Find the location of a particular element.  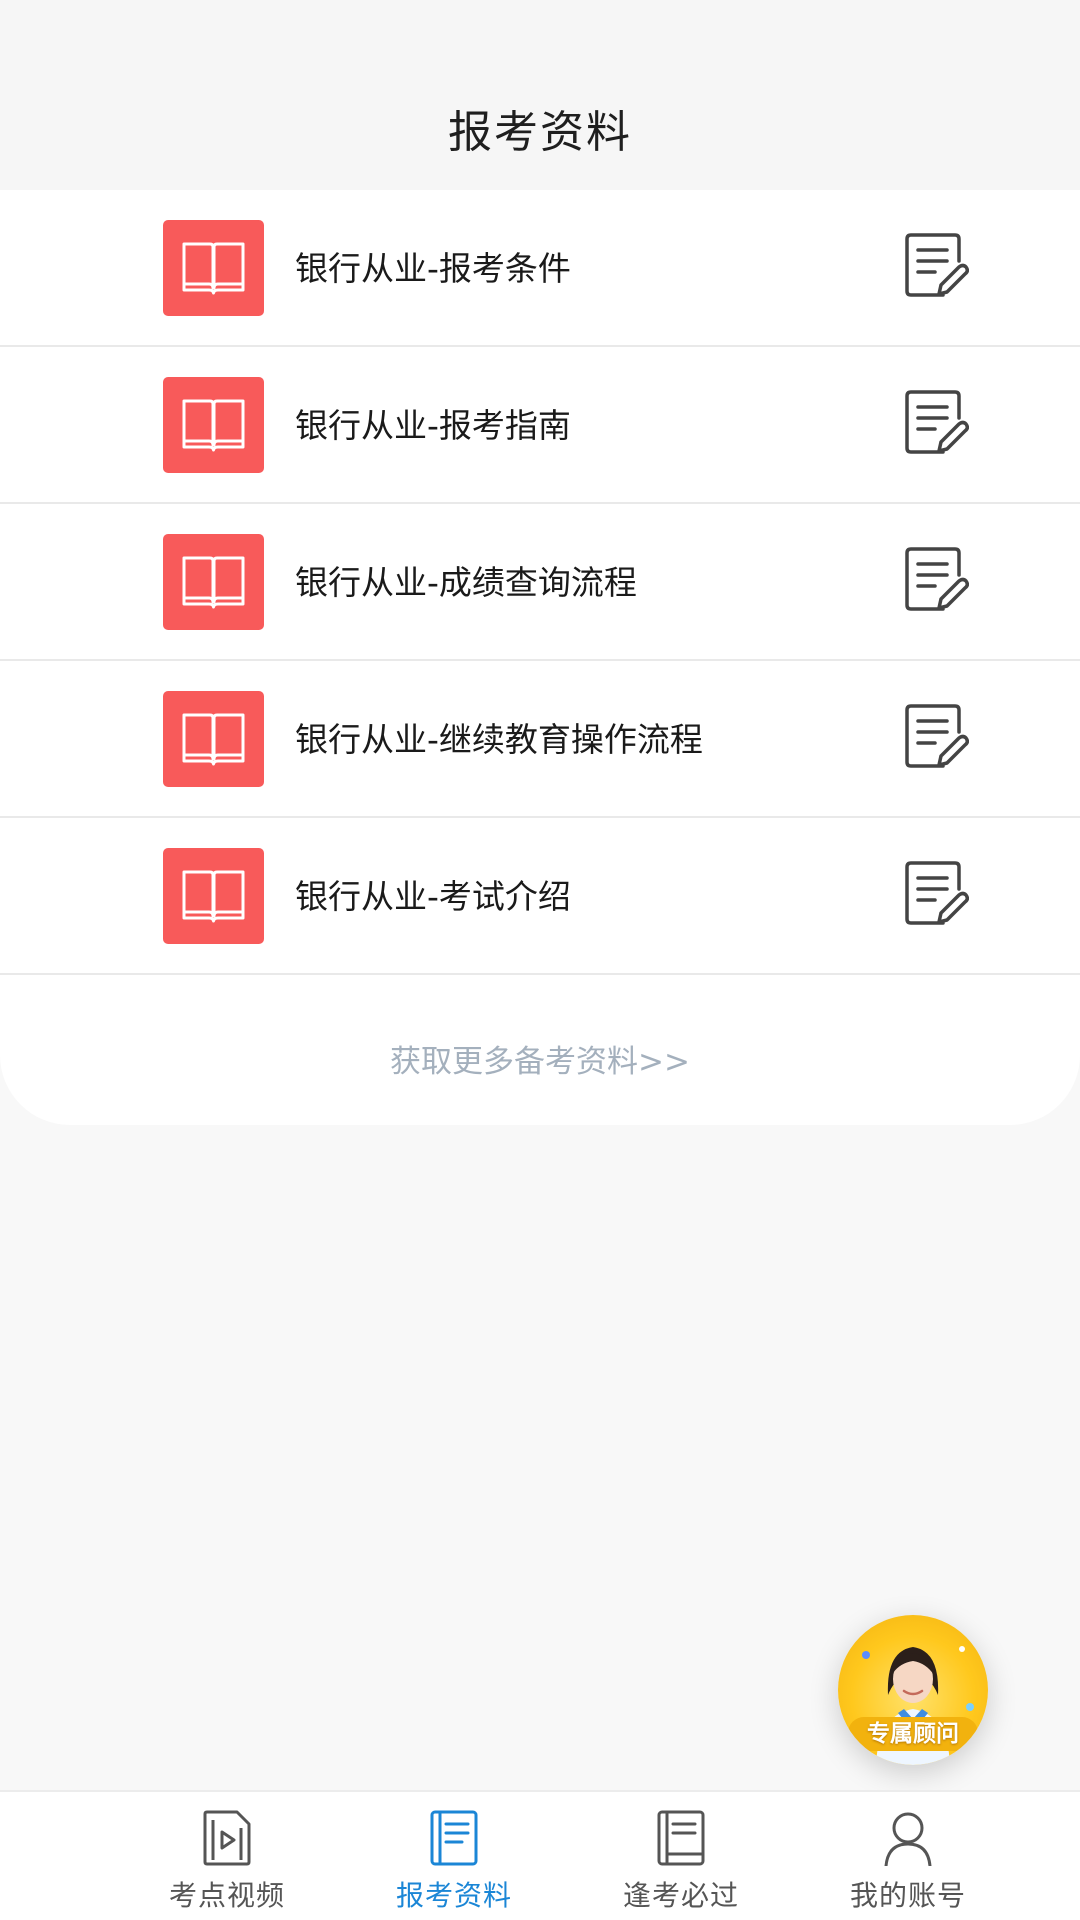

tab-label: 报考资料 is located at coordinates (453, 1895).